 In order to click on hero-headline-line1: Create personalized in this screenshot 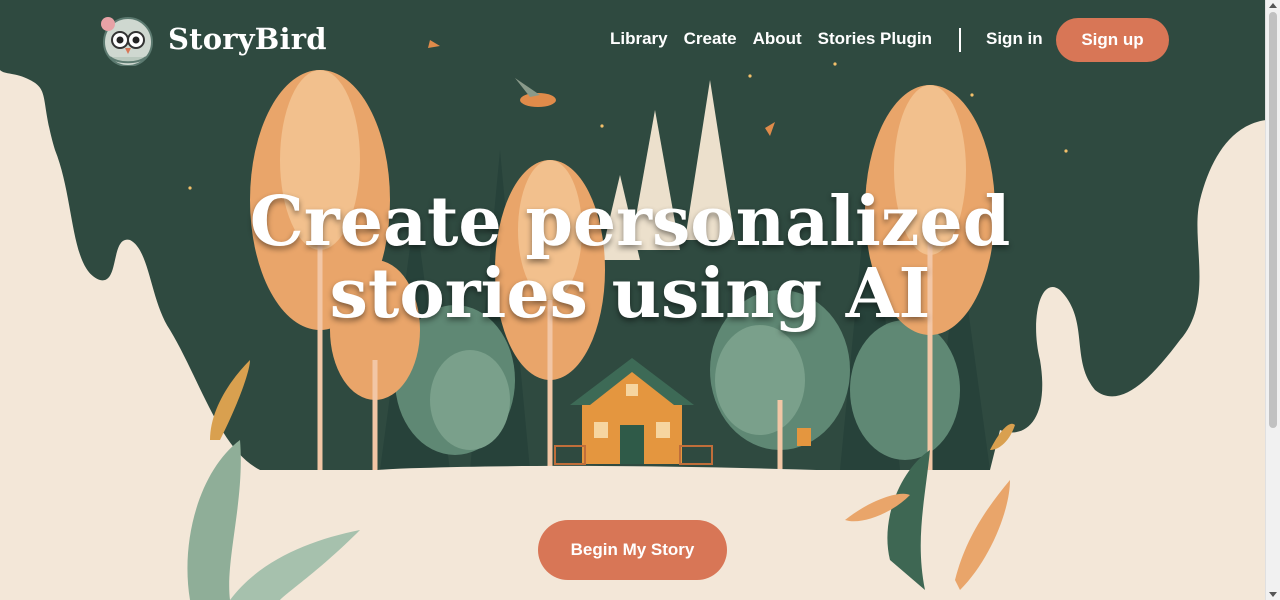, I will do `click(630, 222)`.